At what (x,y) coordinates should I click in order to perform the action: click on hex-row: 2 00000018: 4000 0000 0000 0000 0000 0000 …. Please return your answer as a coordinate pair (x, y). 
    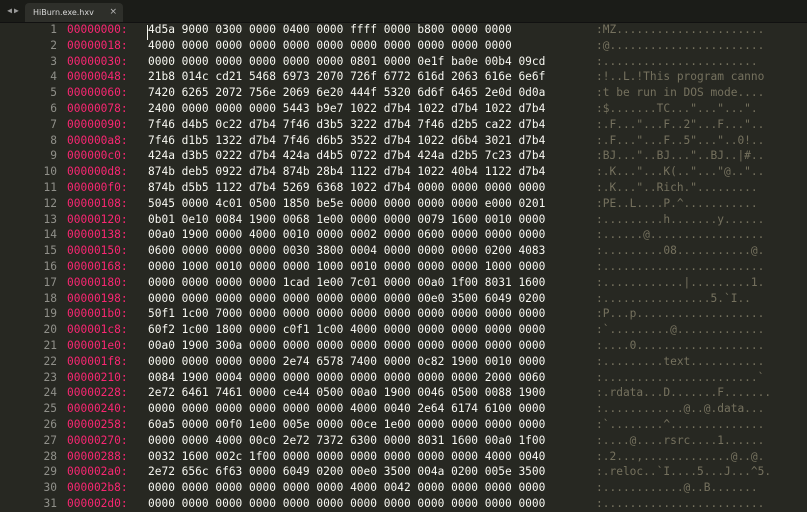
    Looking at the image, I should click on (403, 46).